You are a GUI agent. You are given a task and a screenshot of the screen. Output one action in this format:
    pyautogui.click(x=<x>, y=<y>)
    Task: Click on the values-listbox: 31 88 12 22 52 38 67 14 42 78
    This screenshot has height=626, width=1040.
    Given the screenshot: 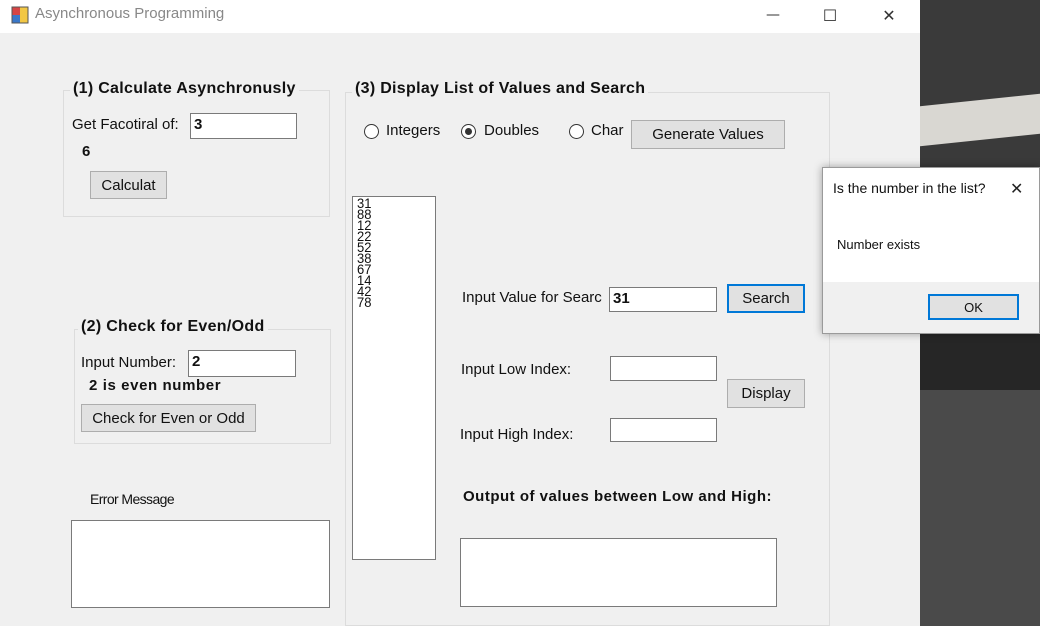 What is the action you would take?
    pyautogui.click(x=394, y=378)
    